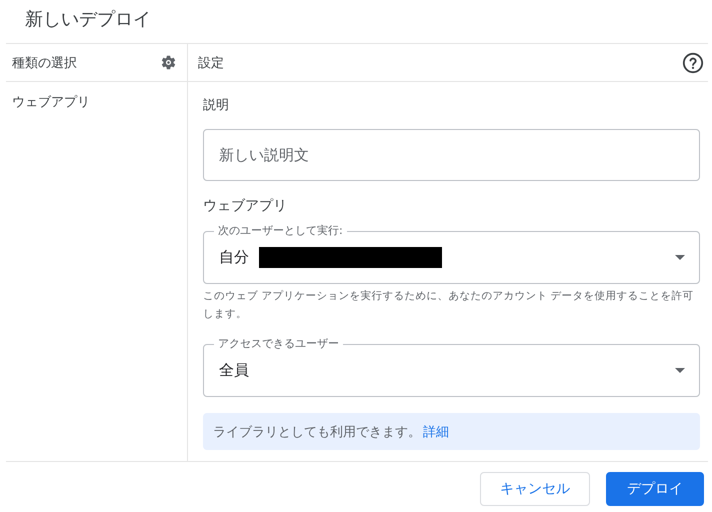 The image size is (712, 512). What do you see at coordinates (234, 257) in the screenshot?
I see `field-value: 自分` at bounding box center [234, 257].